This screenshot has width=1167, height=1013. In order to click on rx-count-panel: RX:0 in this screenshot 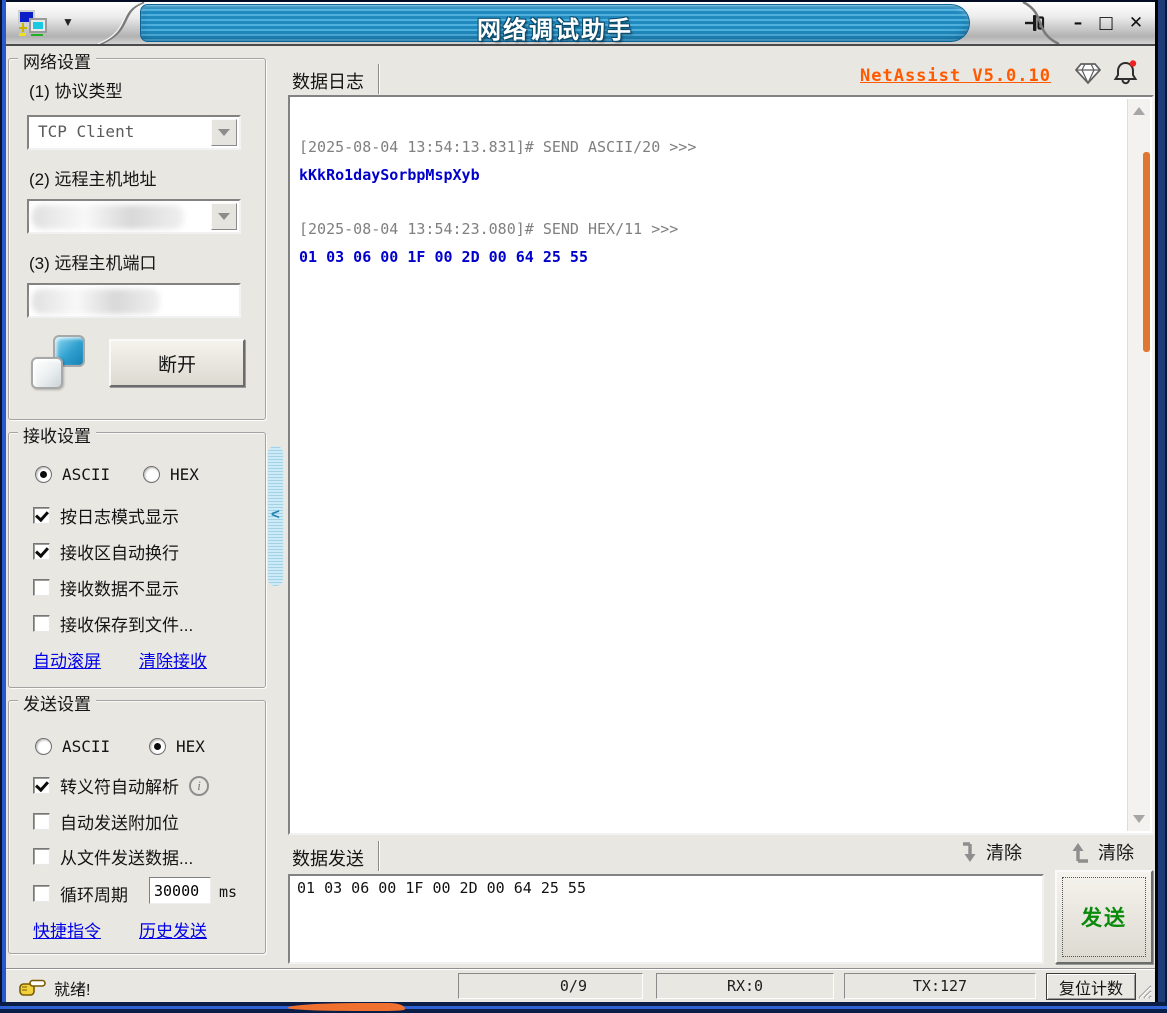, I will do `click(745, 986)`.